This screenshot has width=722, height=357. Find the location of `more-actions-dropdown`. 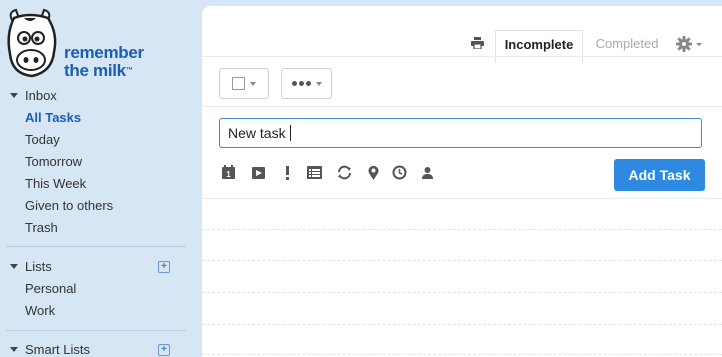

more-actions-dropdown is located at coordinates (306, 83).